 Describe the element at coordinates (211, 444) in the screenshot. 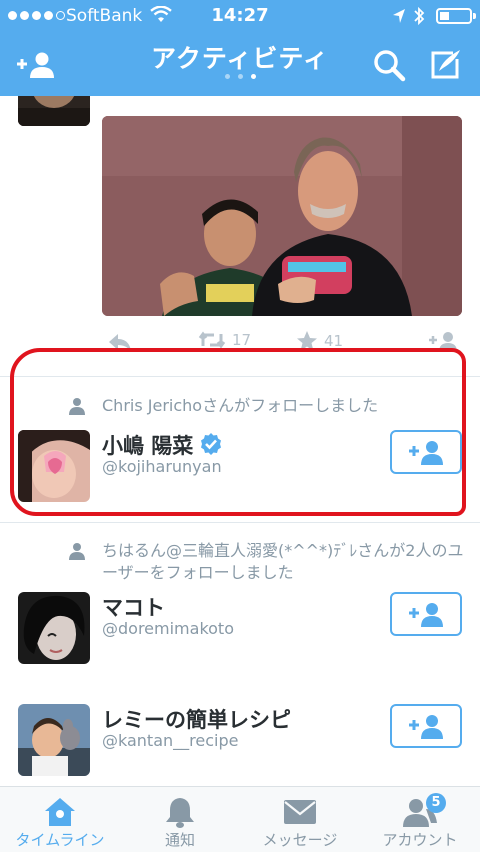

I see `verified-badge-icon` at that location.